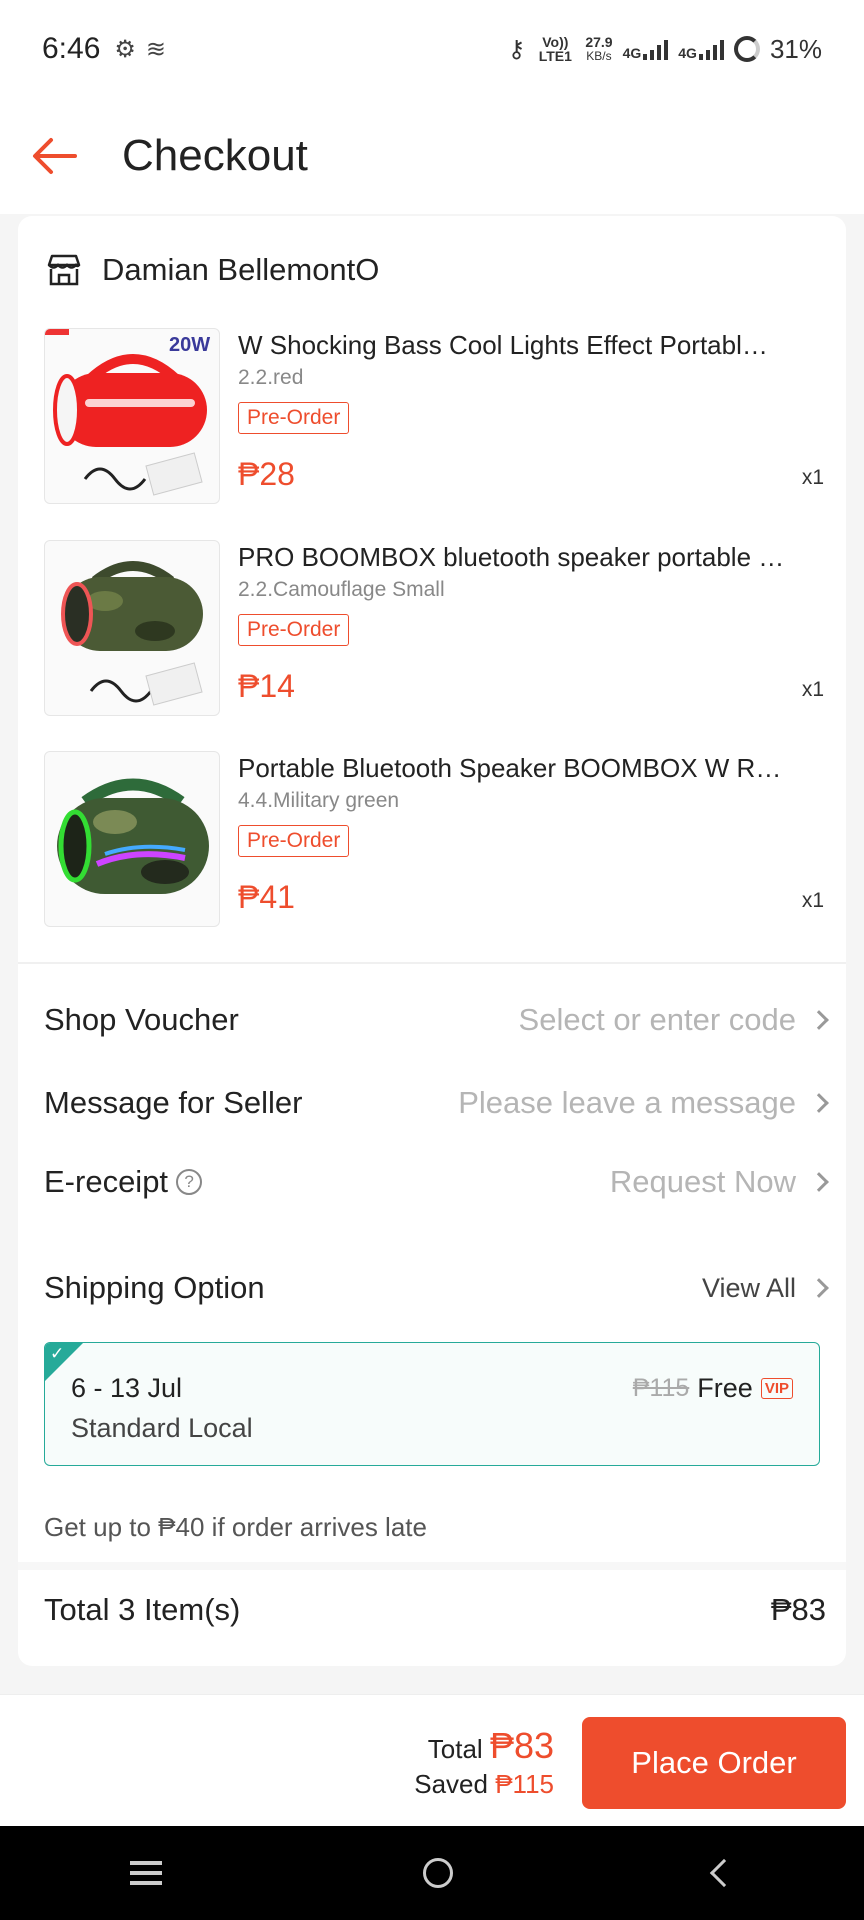 The image size is (864, 1920). I want to click on battery-icon, so click(746, 49).